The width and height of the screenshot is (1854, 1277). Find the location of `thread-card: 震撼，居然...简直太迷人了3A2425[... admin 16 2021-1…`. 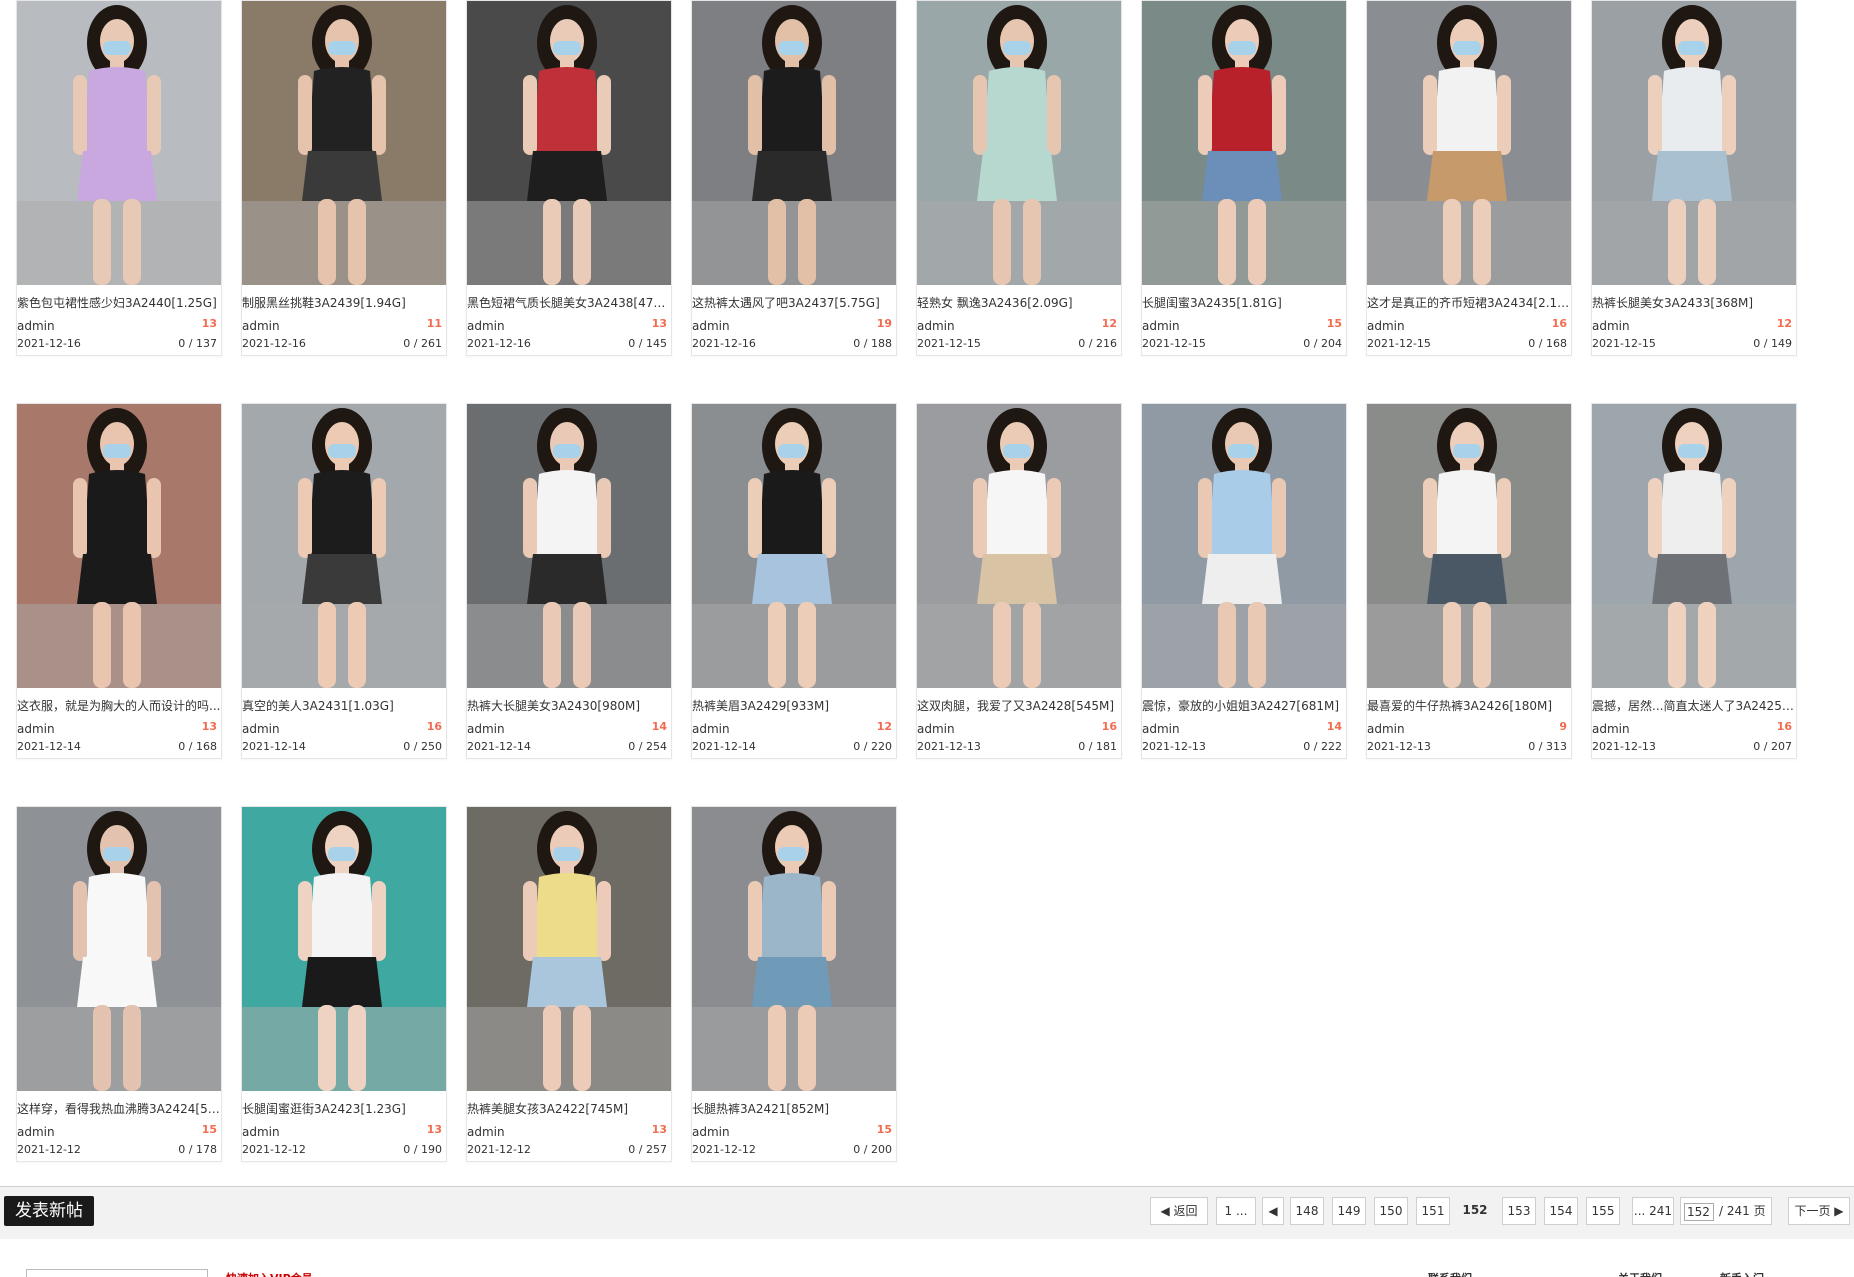

thread-card: 震撼，居然...简直太迷人了3A2425[... admin 16 2021-1… is located at coordinates (1694, 581).